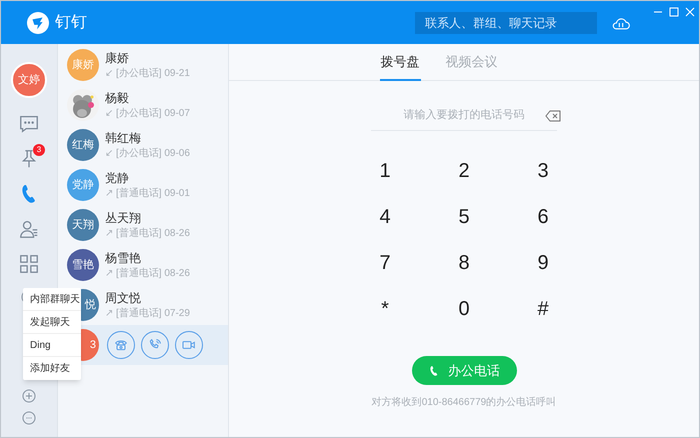  What do you see at coordinates (674, 12) in the screenshot?
I see `maximize-icon` at bounding box center [674, 12].